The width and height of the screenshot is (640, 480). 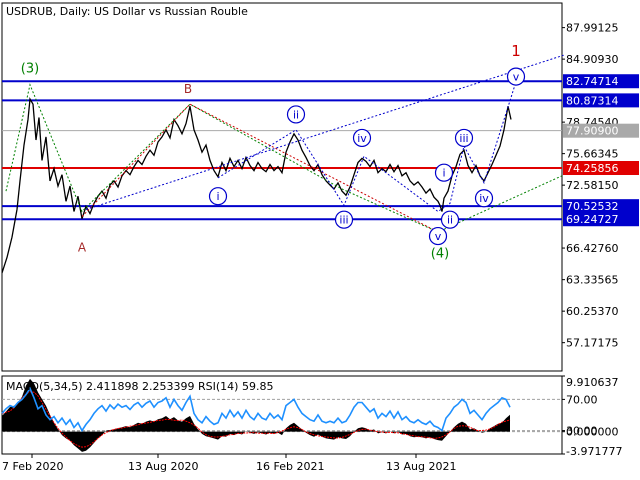 What do you see at coordinates (82, 247) in the screenshot?
I see `wave-label: A` at bounding box center [82, 247].